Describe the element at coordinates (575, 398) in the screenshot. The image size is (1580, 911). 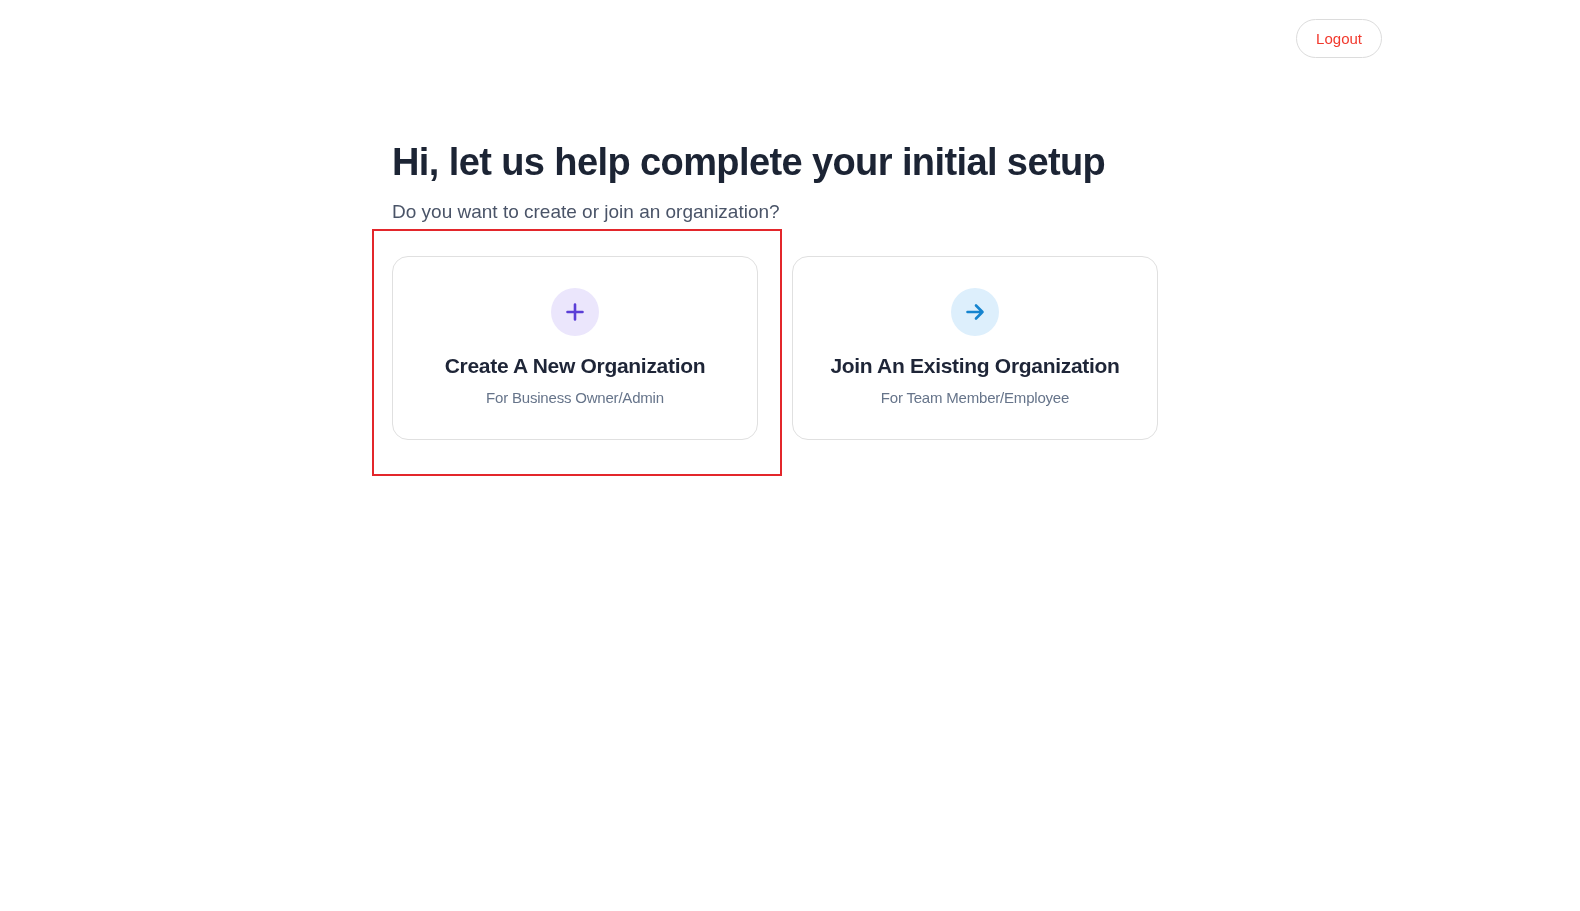
I see `option-subtitle: For Business Owner/Admin` at that location.